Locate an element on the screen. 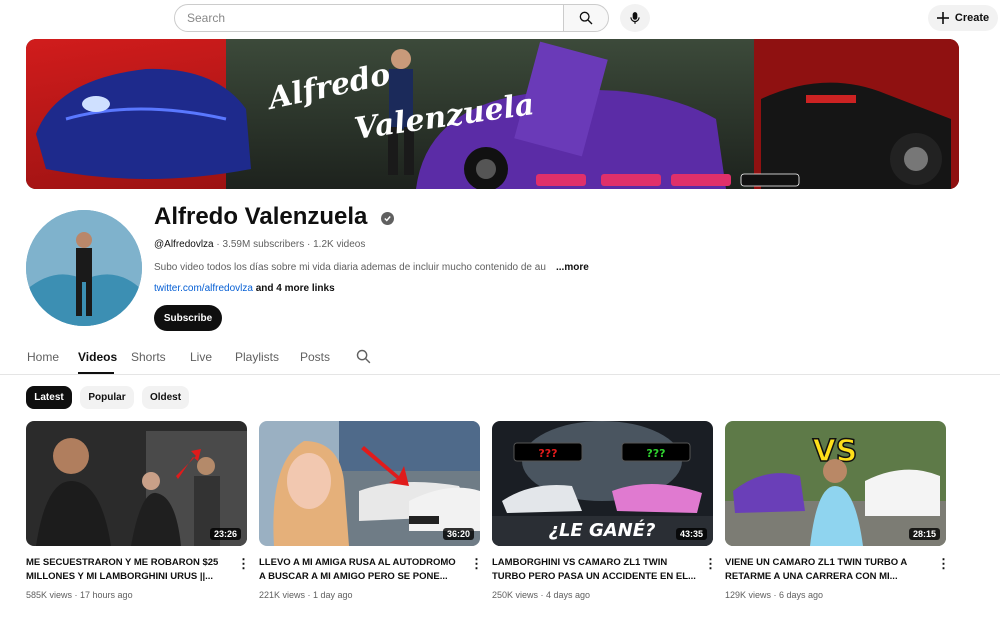  channel-handle: @Alfredovlza is located at coordinates (184, 244).